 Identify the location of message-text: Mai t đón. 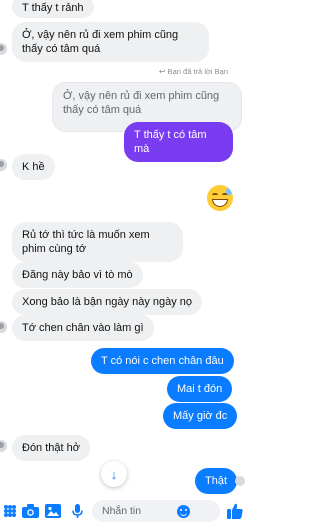
(200, 389).